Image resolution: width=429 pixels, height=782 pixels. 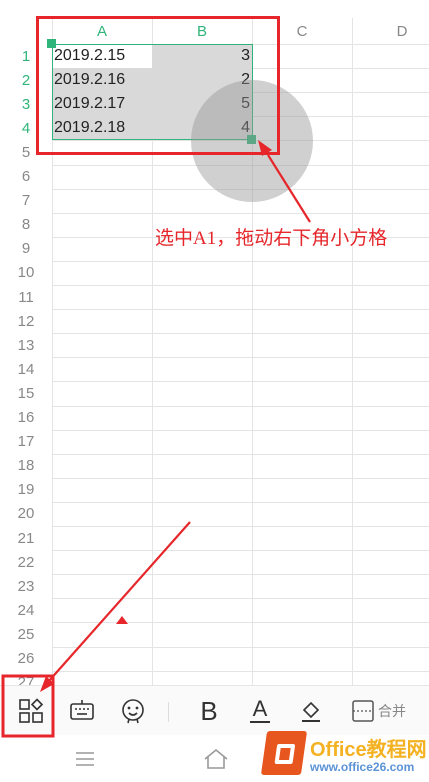 I want to click on watermark-url: www.office26.com, so click(x=362, y=767).